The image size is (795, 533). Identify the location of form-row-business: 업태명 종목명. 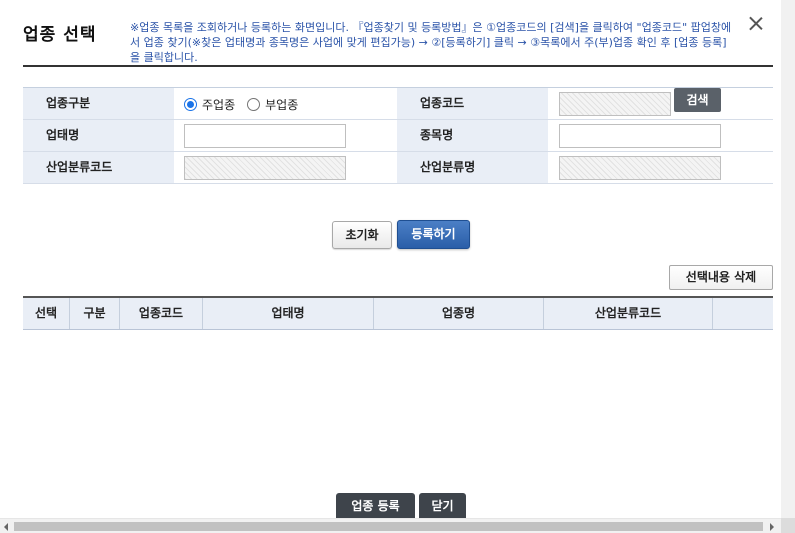
(398, 136).